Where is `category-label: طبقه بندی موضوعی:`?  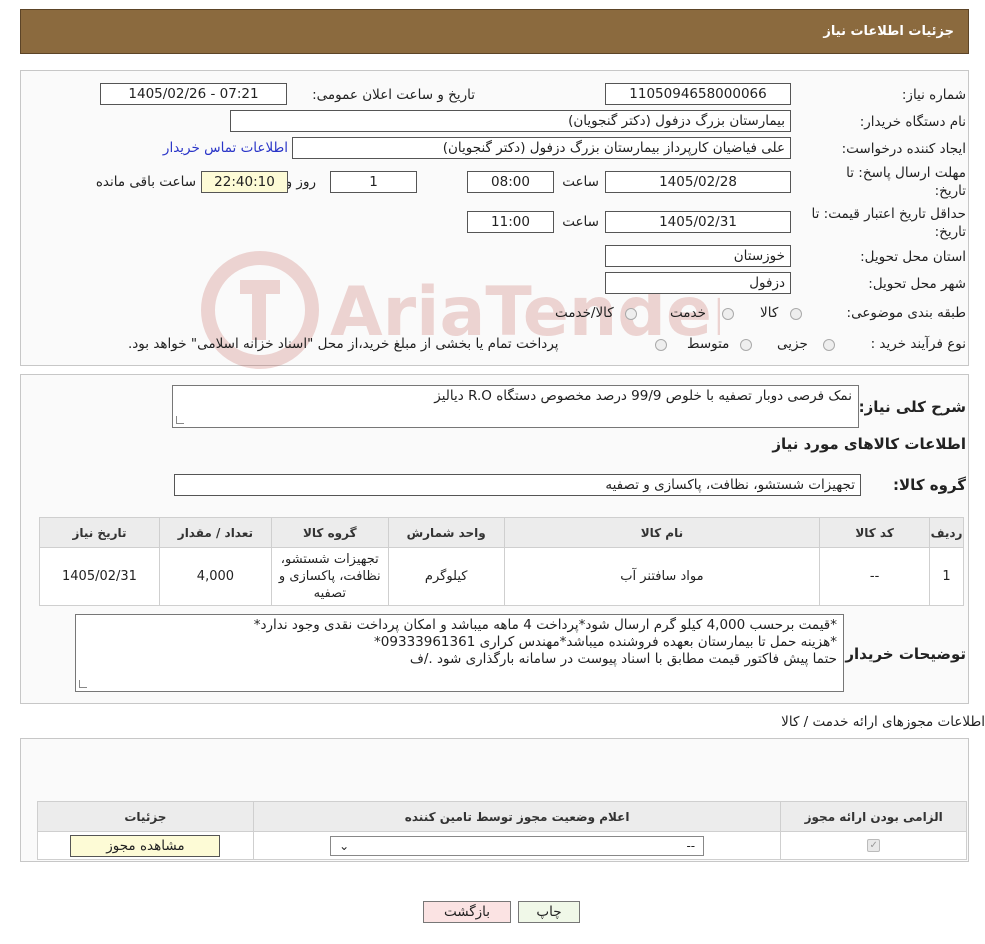
category-label: طبقه بندی موضوعی: is located at coordinates (906, 313).